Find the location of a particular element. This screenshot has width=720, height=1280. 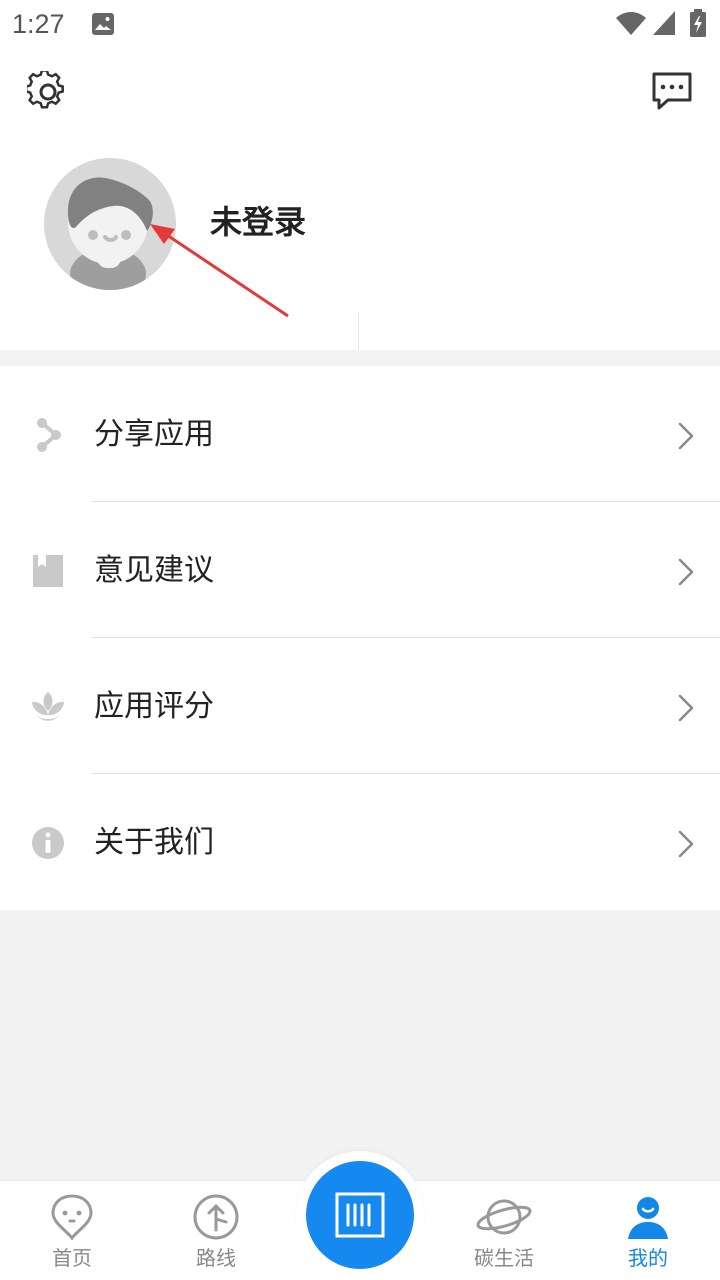

status-time: 1:27 is located at coordinates (38, 24).